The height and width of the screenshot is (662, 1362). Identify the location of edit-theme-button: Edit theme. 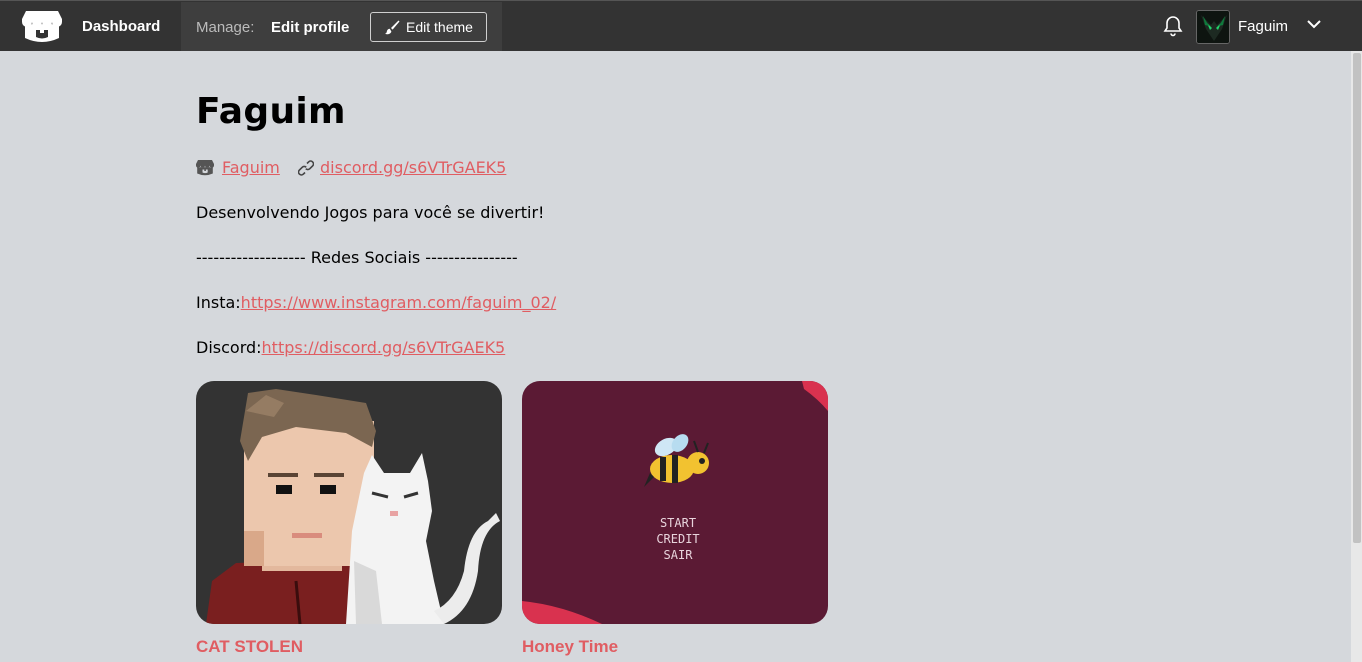
(428, 27).